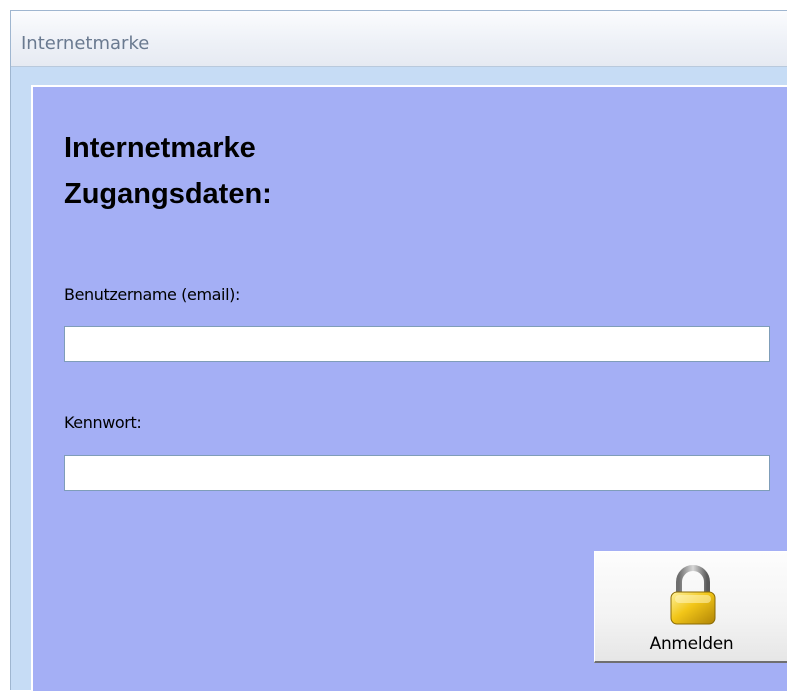 The image size is (787, 691). I want to click on form-heading: Internetmarke Zugangsdaten:, so click(168, 171).